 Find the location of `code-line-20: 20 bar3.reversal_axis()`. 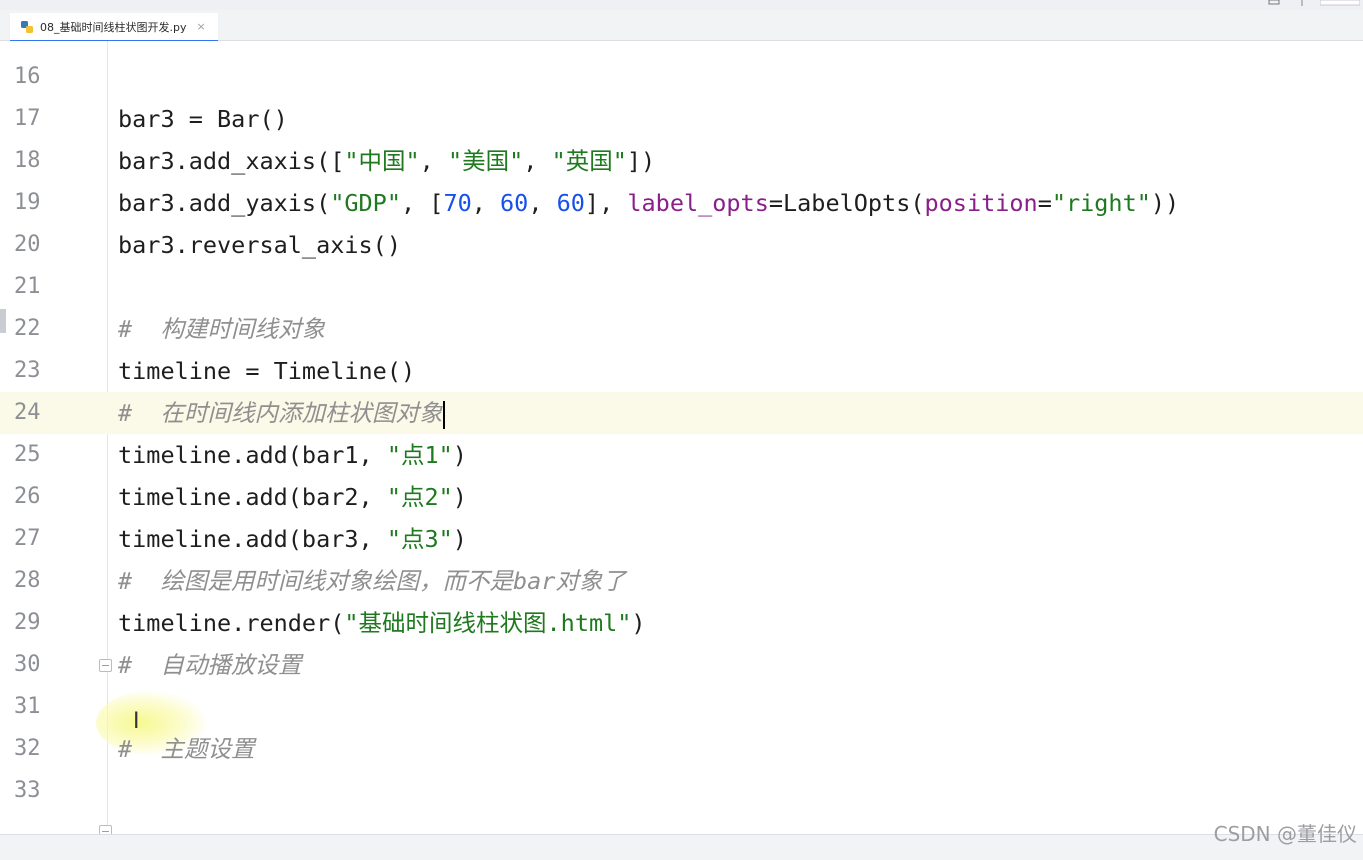

code-line-20: 20 bar3.reversal_axis() is located at coordinates (681, 245).